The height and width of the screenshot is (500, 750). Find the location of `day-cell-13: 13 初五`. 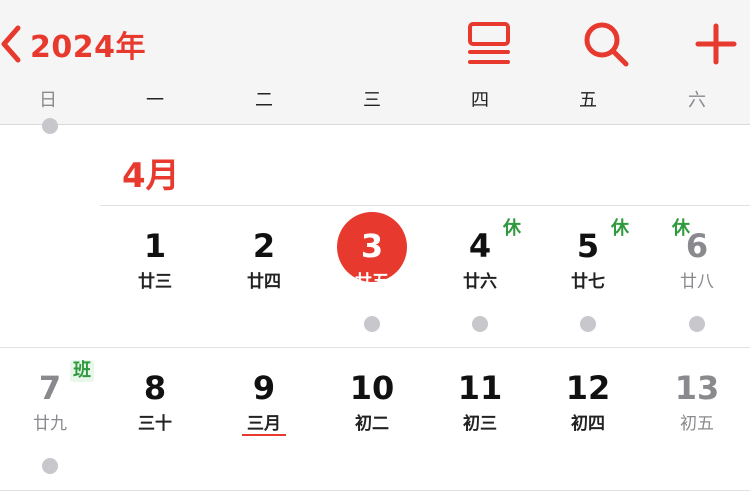

day-cell-13: 13 初五 is located at coordinates (697, 425).